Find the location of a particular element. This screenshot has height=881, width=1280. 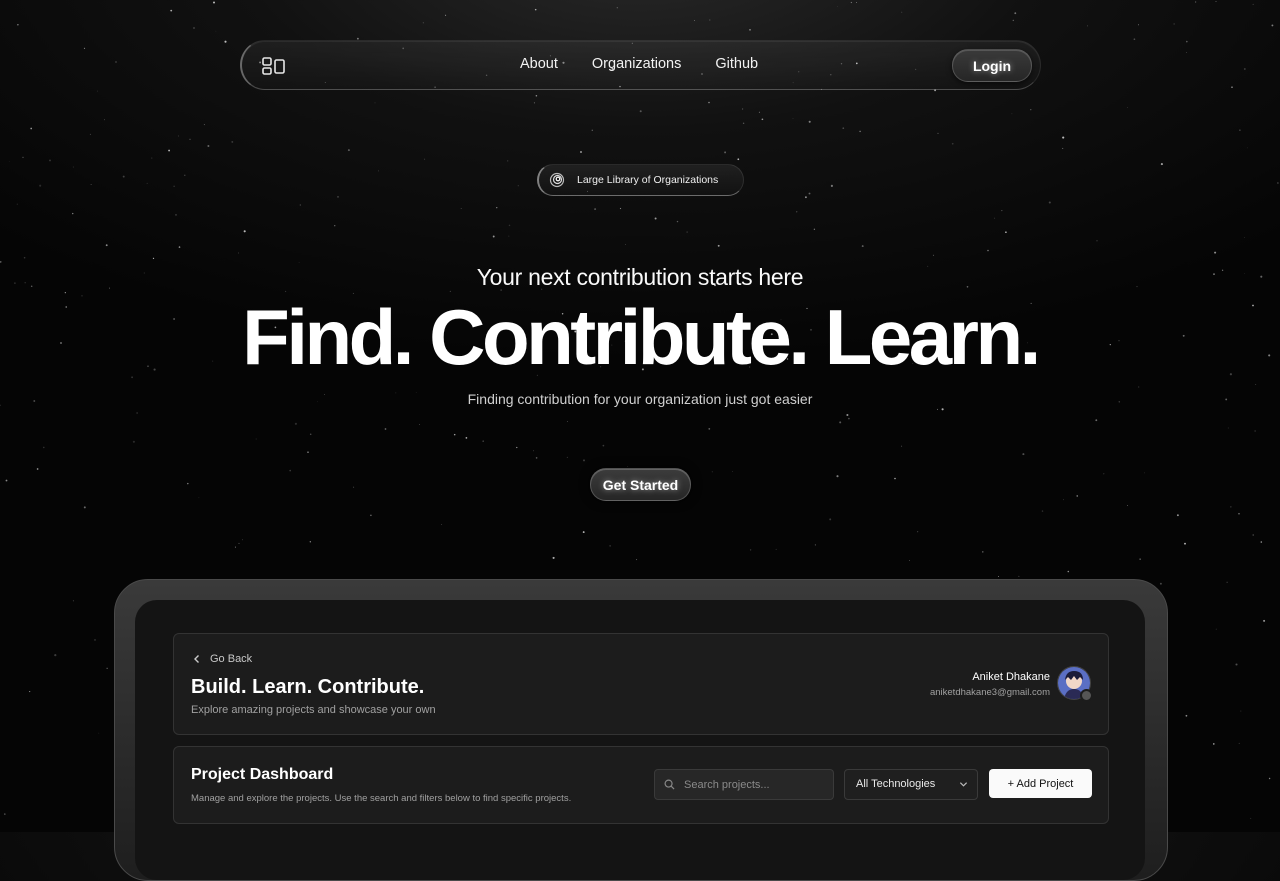

go-back-link: Go Back is located at coordinates (222, 659).